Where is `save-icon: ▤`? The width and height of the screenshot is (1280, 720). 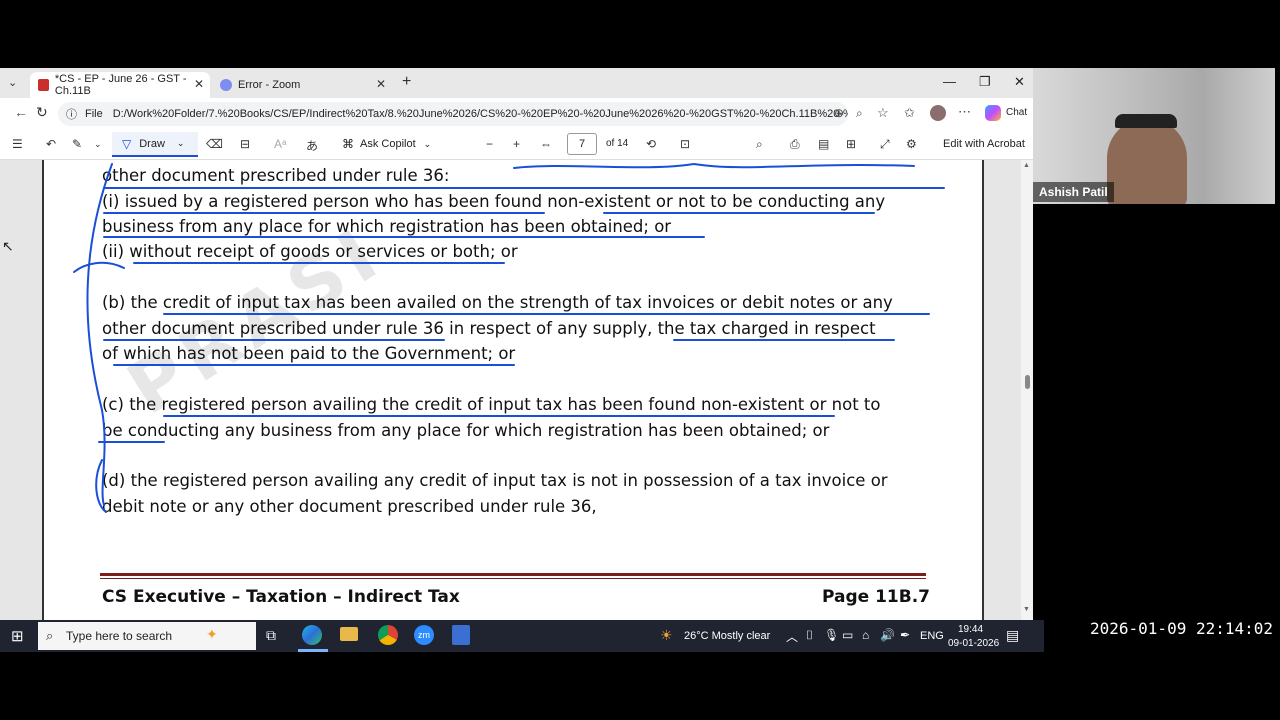
save-icon: ▤ is located at coordinates (823, 144).